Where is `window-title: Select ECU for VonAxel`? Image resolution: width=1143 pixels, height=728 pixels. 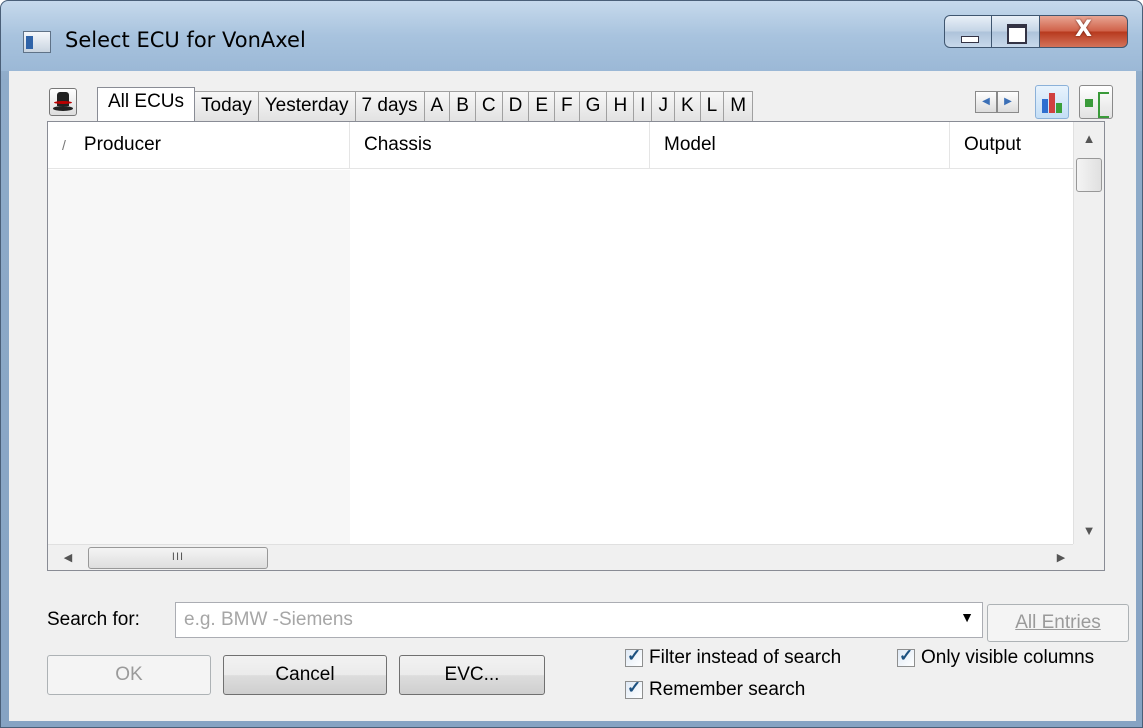
window-title: Select ECU for VonAxel is located at coordinates (185, 40).